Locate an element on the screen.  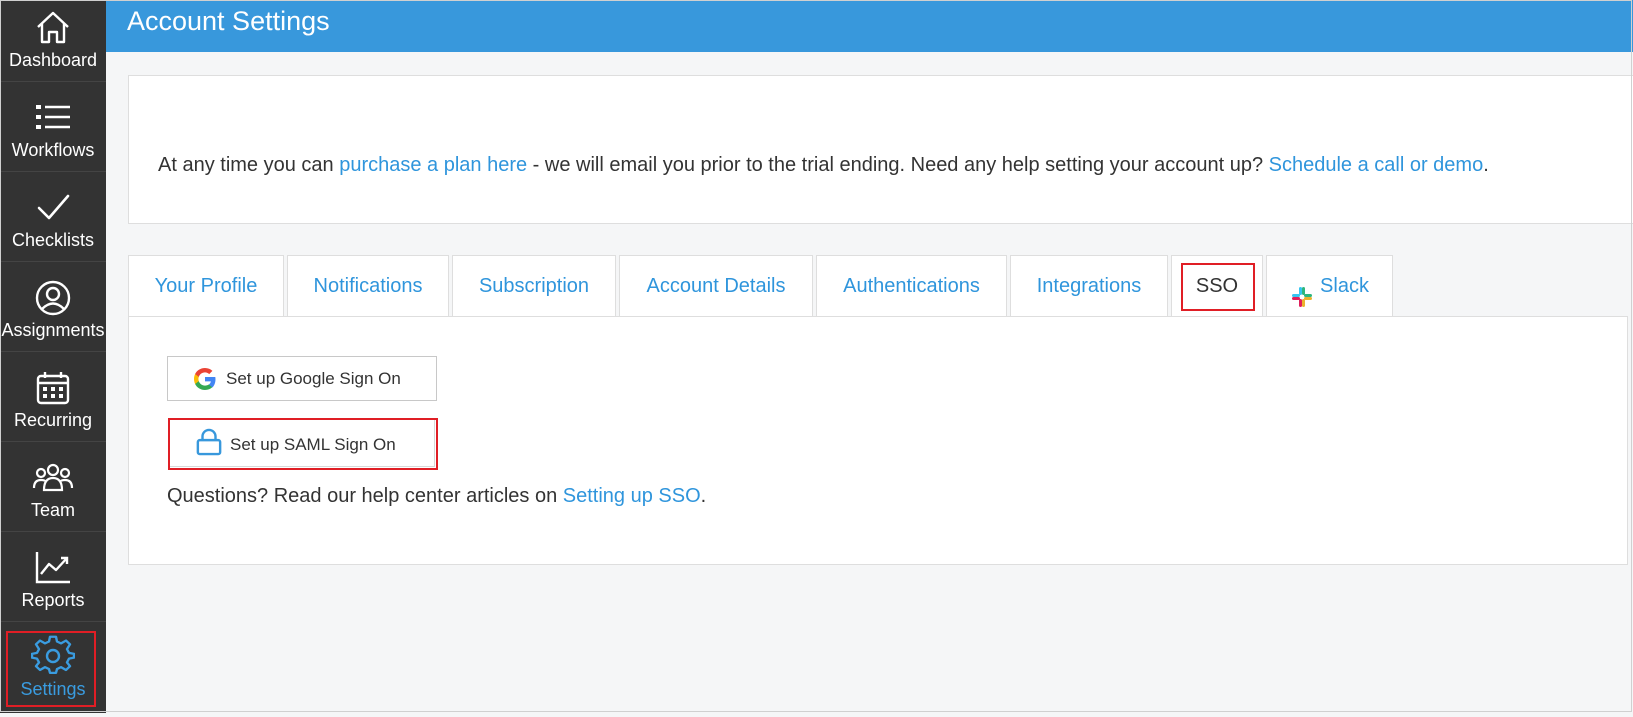
sidebar-item-label: Settings is located at coordinates (53, 689).